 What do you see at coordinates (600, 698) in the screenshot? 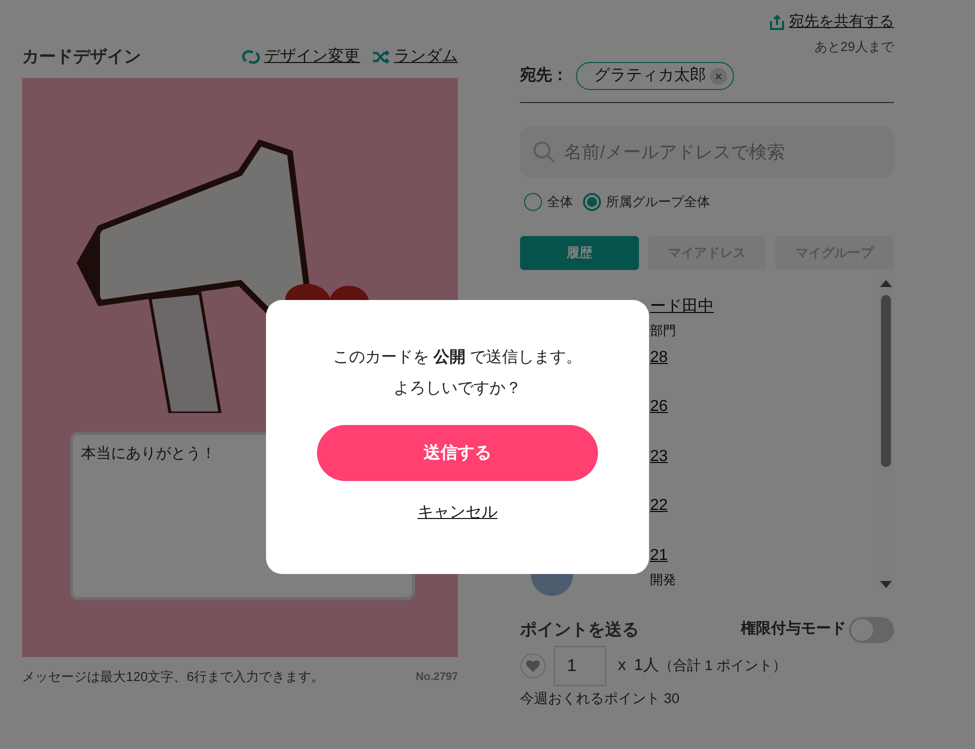
I see `weekly-points-text: 今週おくれるポイント 30` at bounding box center [600, 698].